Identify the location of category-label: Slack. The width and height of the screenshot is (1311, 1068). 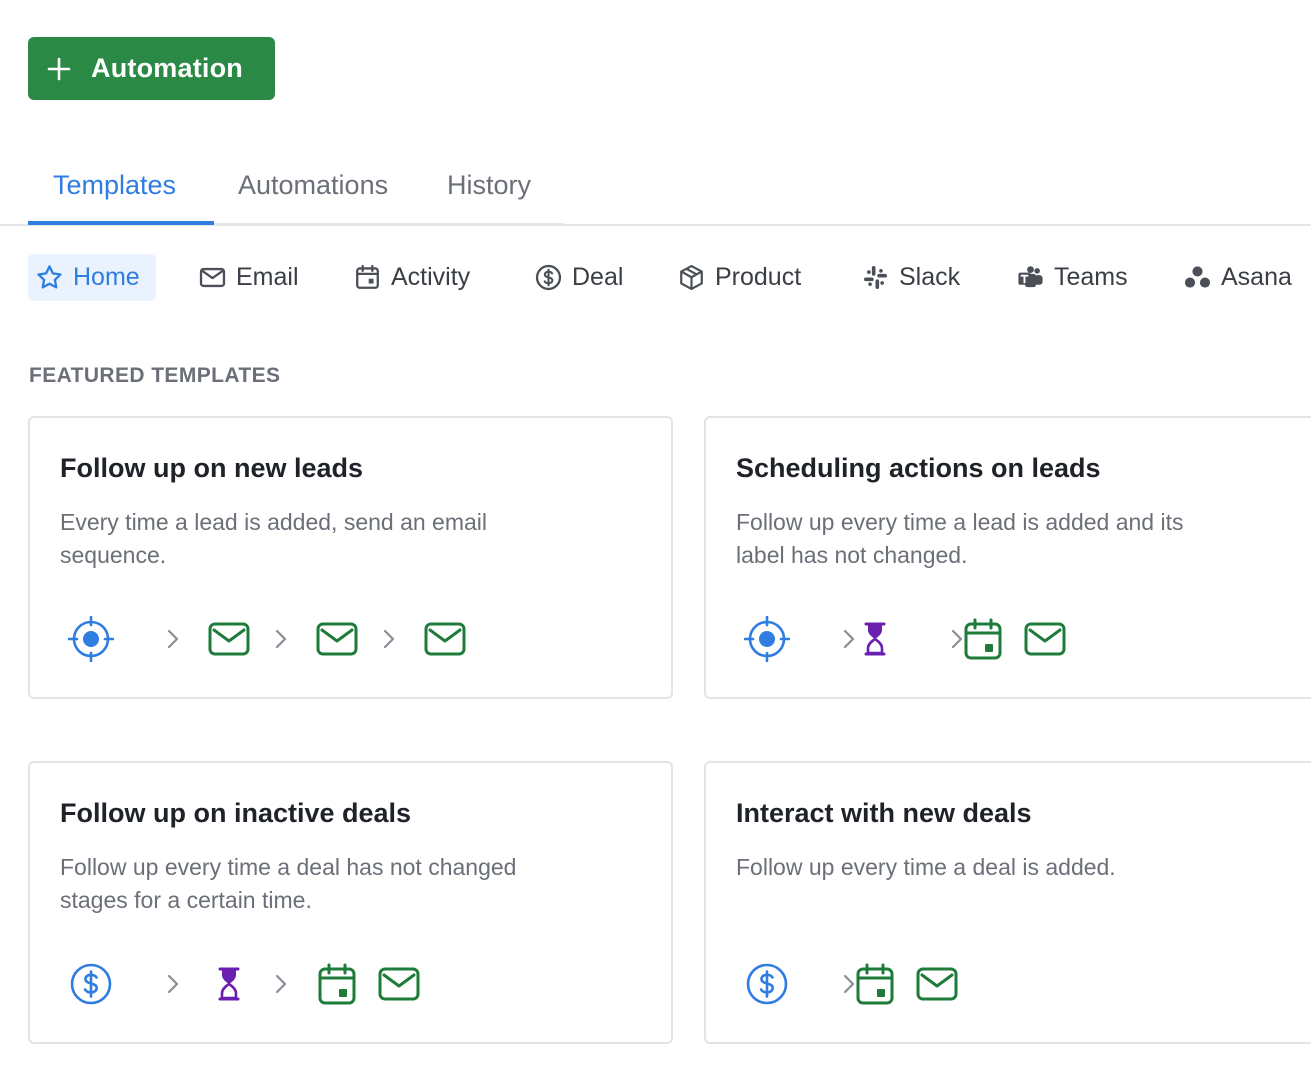
(930, 277).